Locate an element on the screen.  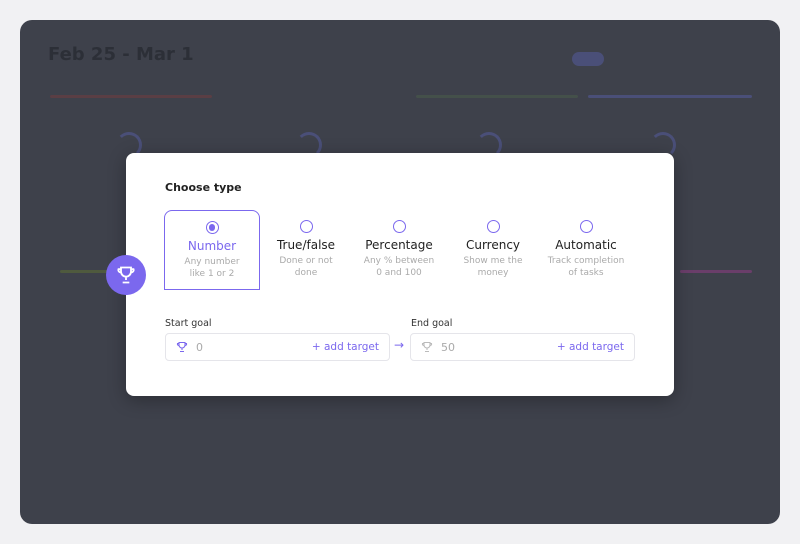
end-goal-input: 50 + add target is located at coordinates (522, 347).